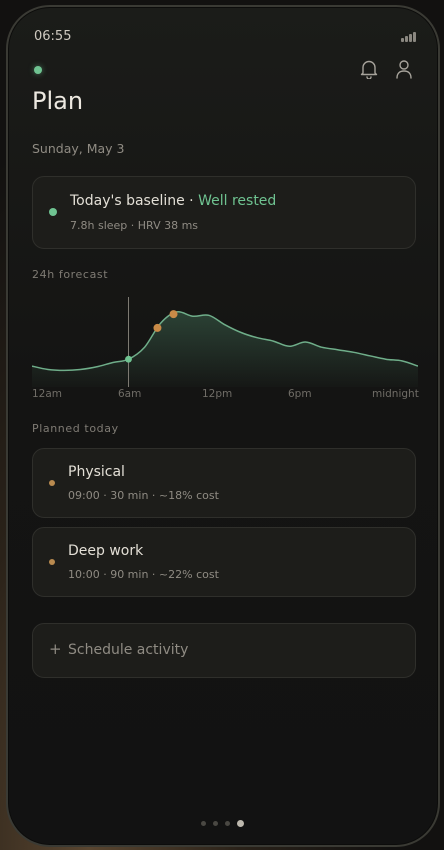 The image size is (444, 850). I want to click on forecast-chart, so click(225, 342).